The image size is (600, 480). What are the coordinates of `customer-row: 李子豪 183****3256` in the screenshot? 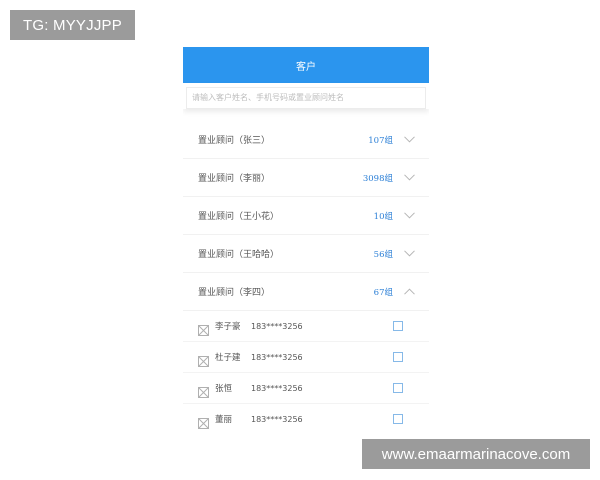 It's located at (306, 326).